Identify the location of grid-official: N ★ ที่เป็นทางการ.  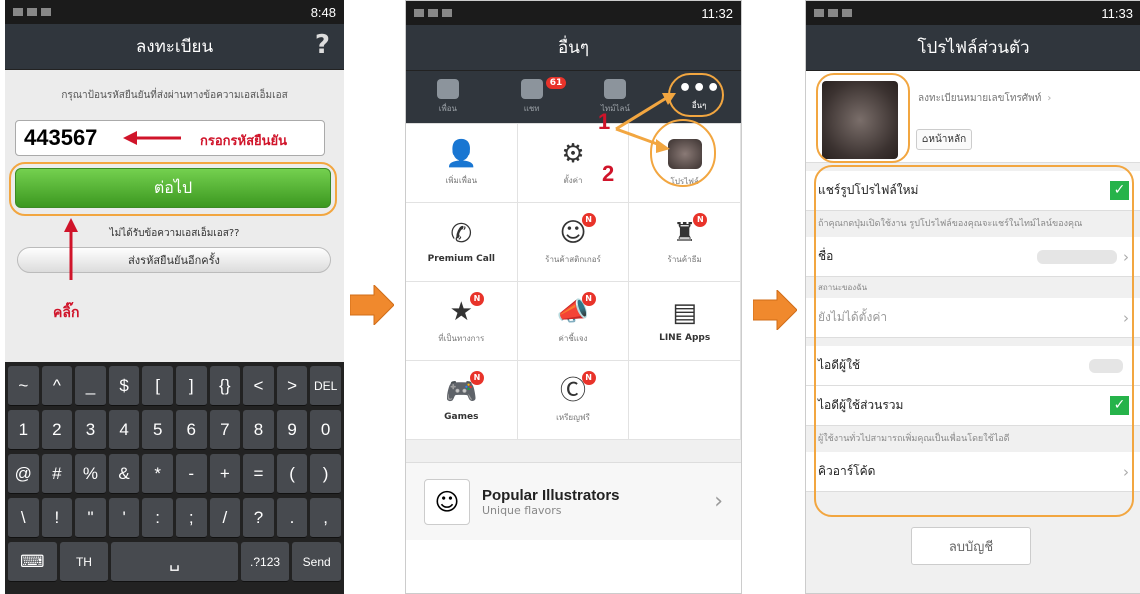
(462, 321).